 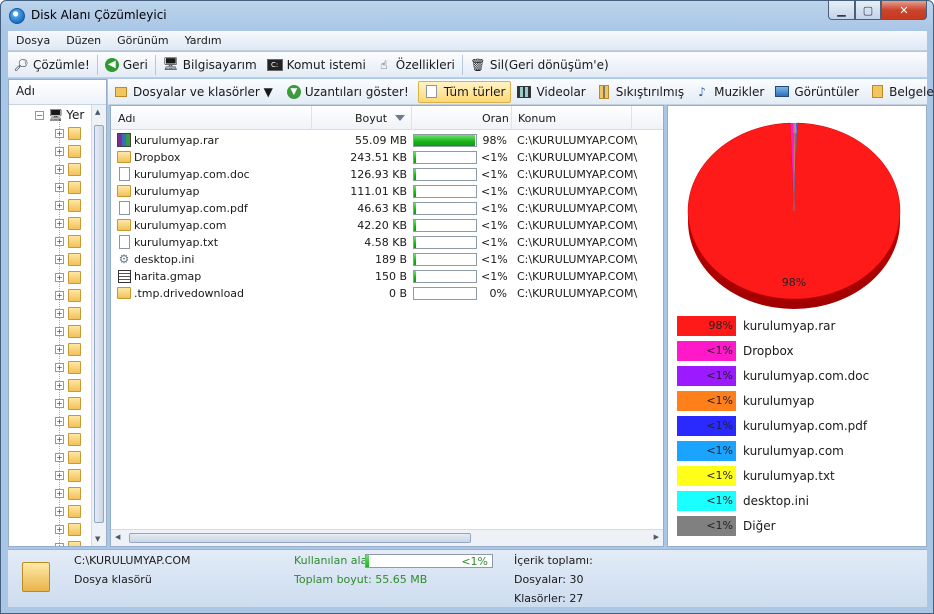 What do you see at coordinates (868, 10) in the screenshot?
I see `maximize-button: ▢` at bounding box center [868, 10].